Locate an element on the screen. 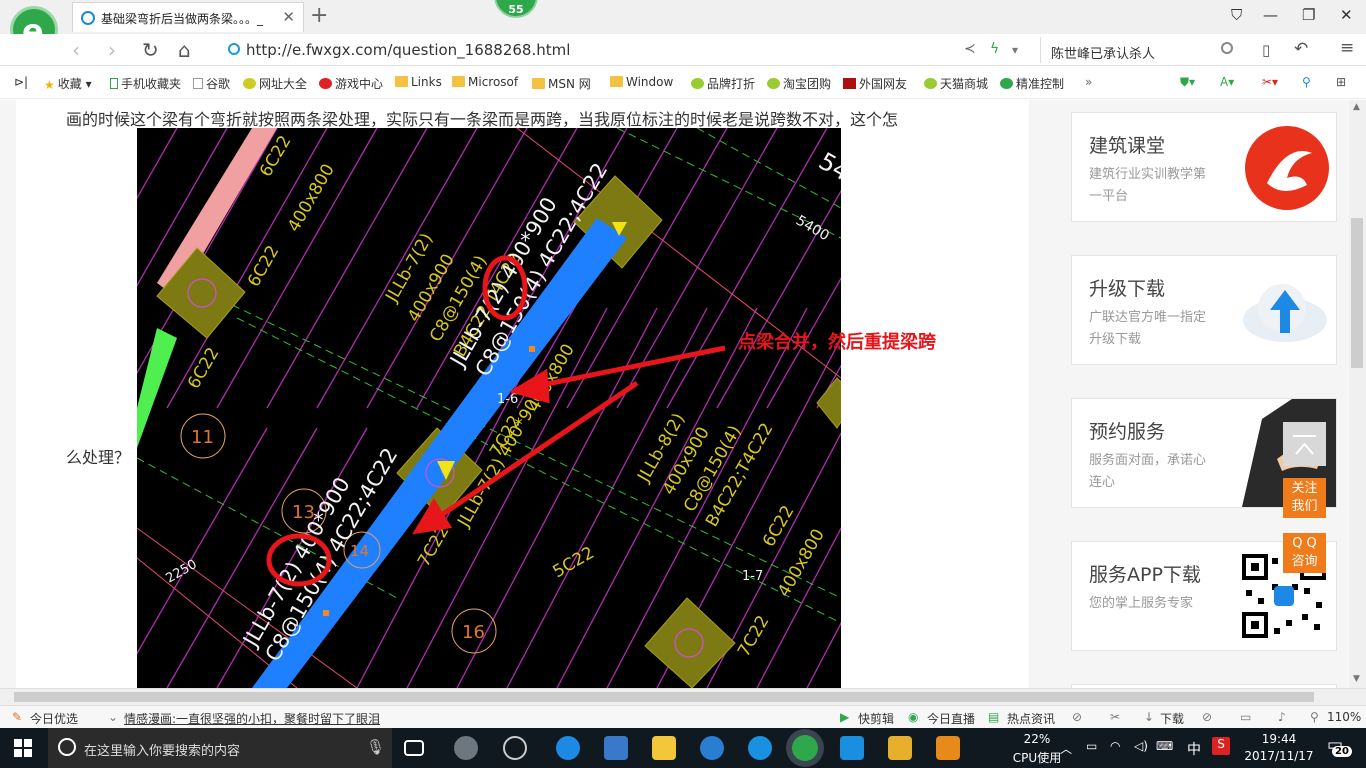 The image size is (1366, 768). horizontal-scrollbar is located at coordinates (683, 696).